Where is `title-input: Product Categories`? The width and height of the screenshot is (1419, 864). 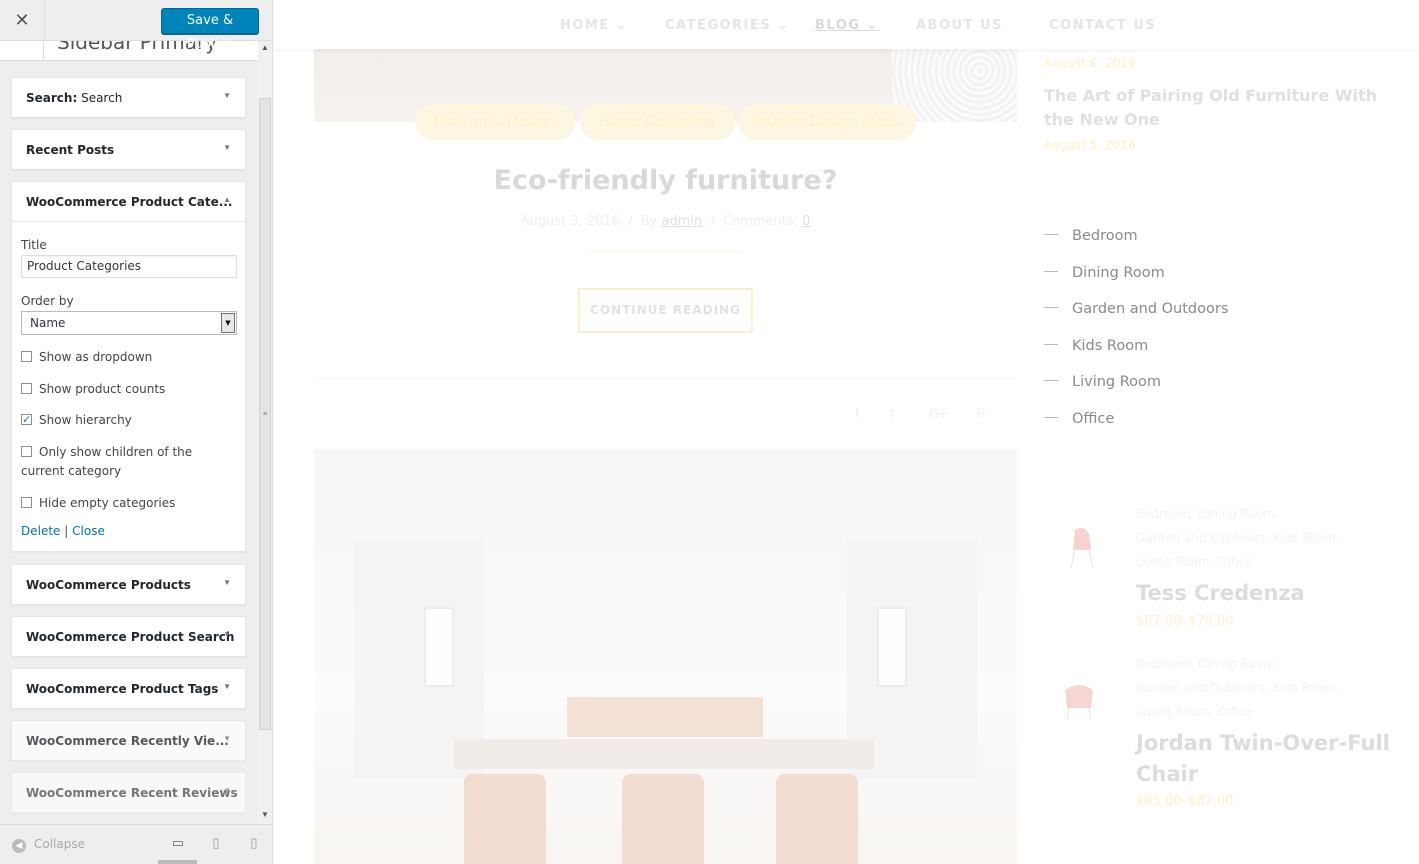 title-input: Product Categories is located at coordinates (129, 266).